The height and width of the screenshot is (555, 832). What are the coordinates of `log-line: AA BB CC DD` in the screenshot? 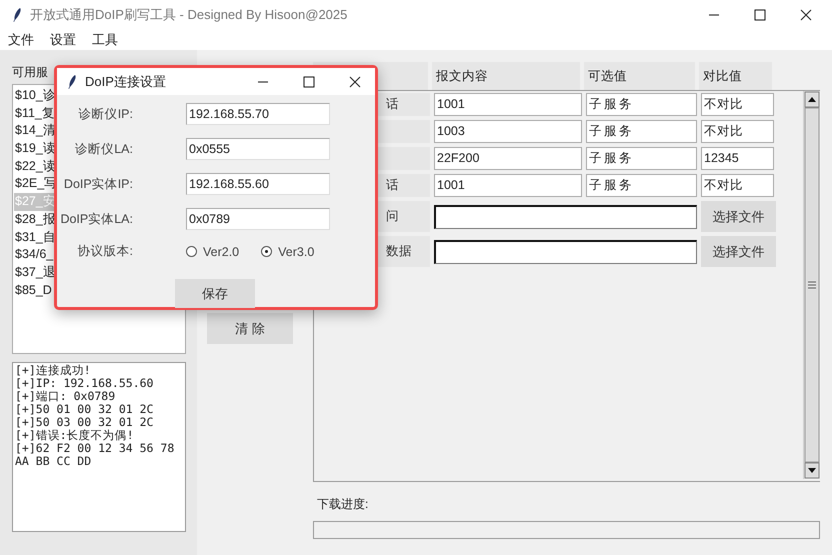 It's located at (53, 461).